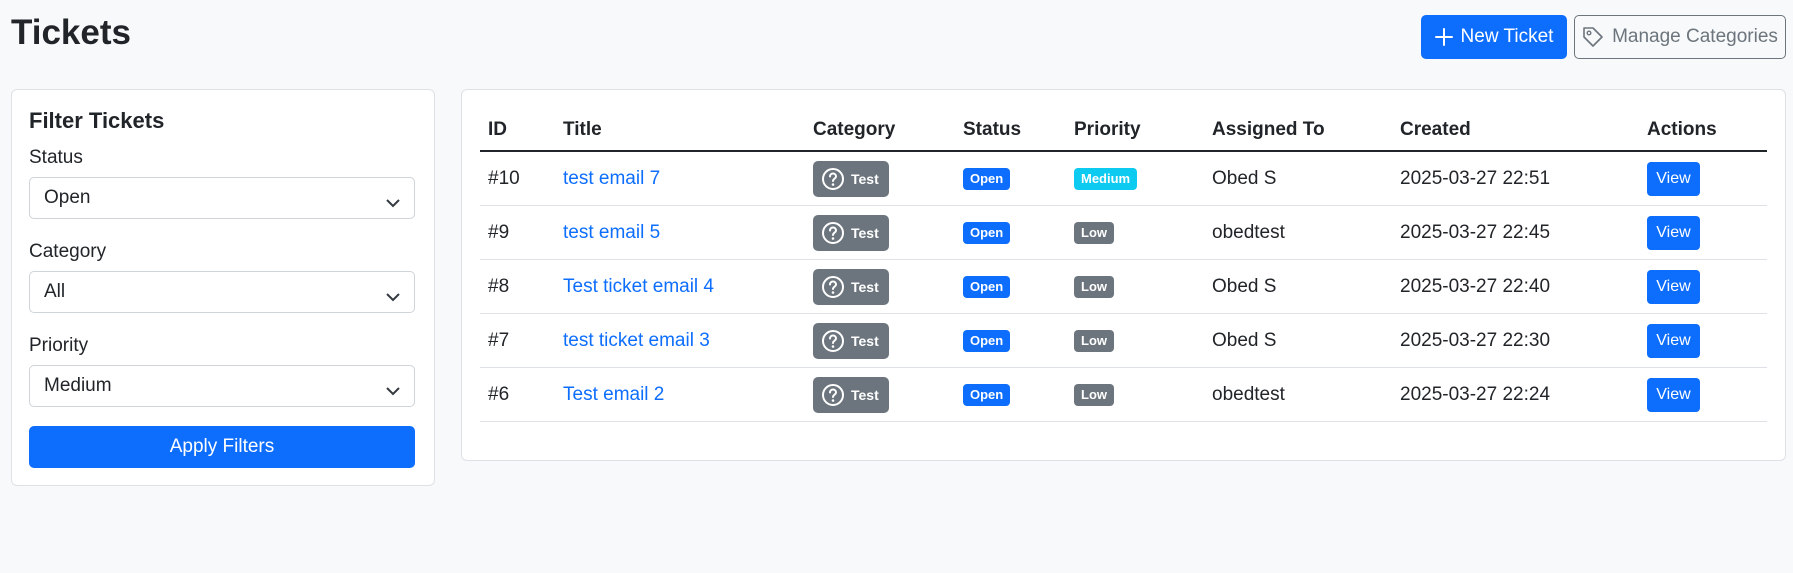 This screenshot has height=573, width=1793. I want to click on column-header-assigned-to: Assigned To, so click(1298, 131).